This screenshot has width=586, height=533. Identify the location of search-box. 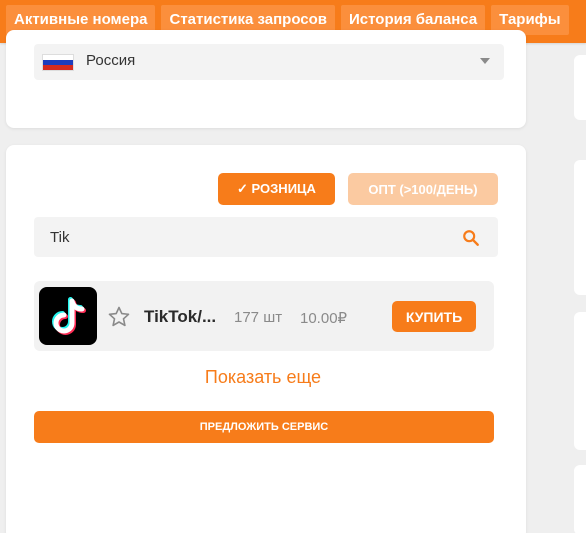
(266, 237).